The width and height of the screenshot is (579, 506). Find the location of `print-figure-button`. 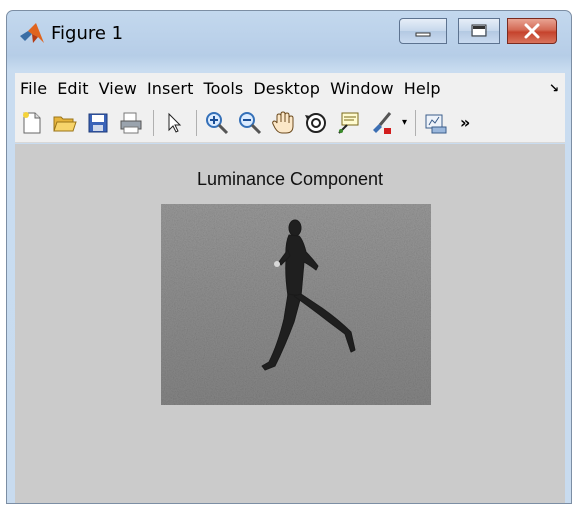

print-figure-button is located at coordinates (131, 123).